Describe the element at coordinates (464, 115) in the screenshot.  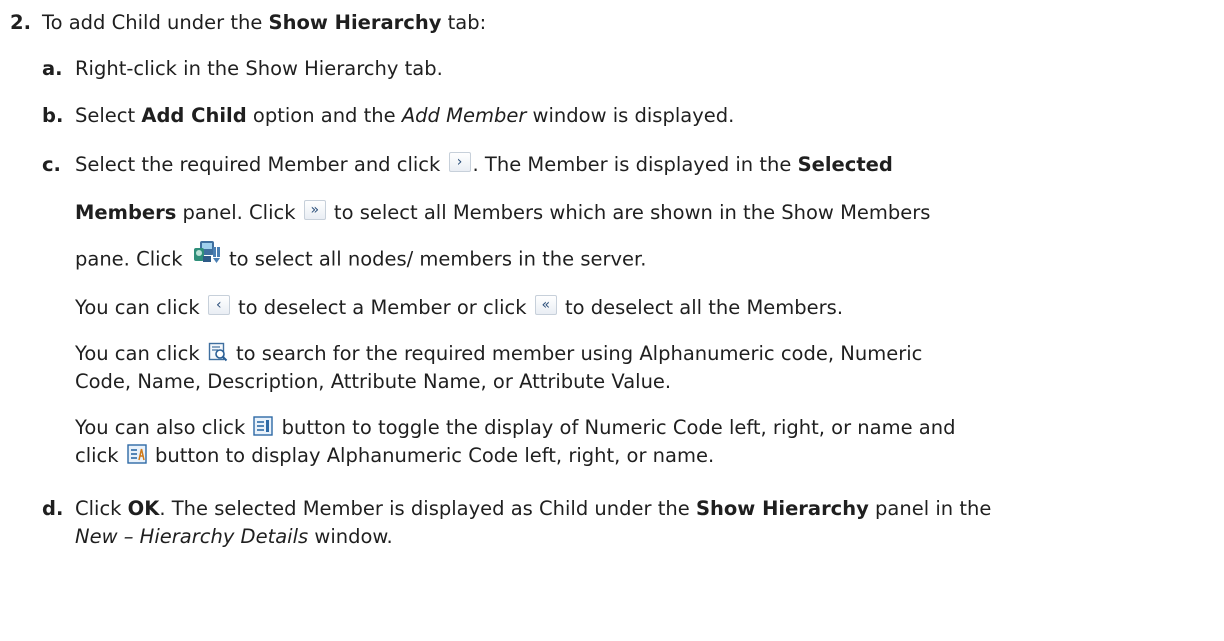
I see `add-member-term: Add Member` at that location.